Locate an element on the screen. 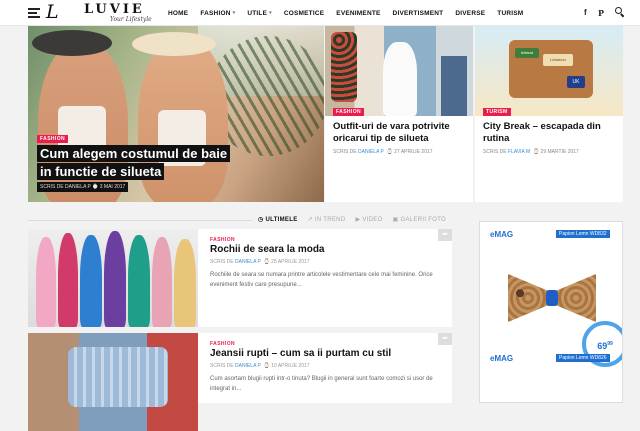  search-icon is located at coordinates (620, 12).